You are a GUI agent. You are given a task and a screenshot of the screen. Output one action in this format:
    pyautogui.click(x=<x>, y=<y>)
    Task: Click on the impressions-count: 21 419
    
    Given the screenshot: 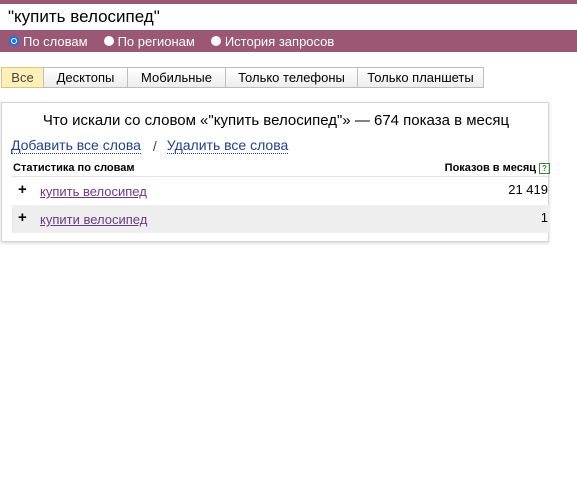 What is the action you would take?
    pyautogui.click(x=528, y=189)
    